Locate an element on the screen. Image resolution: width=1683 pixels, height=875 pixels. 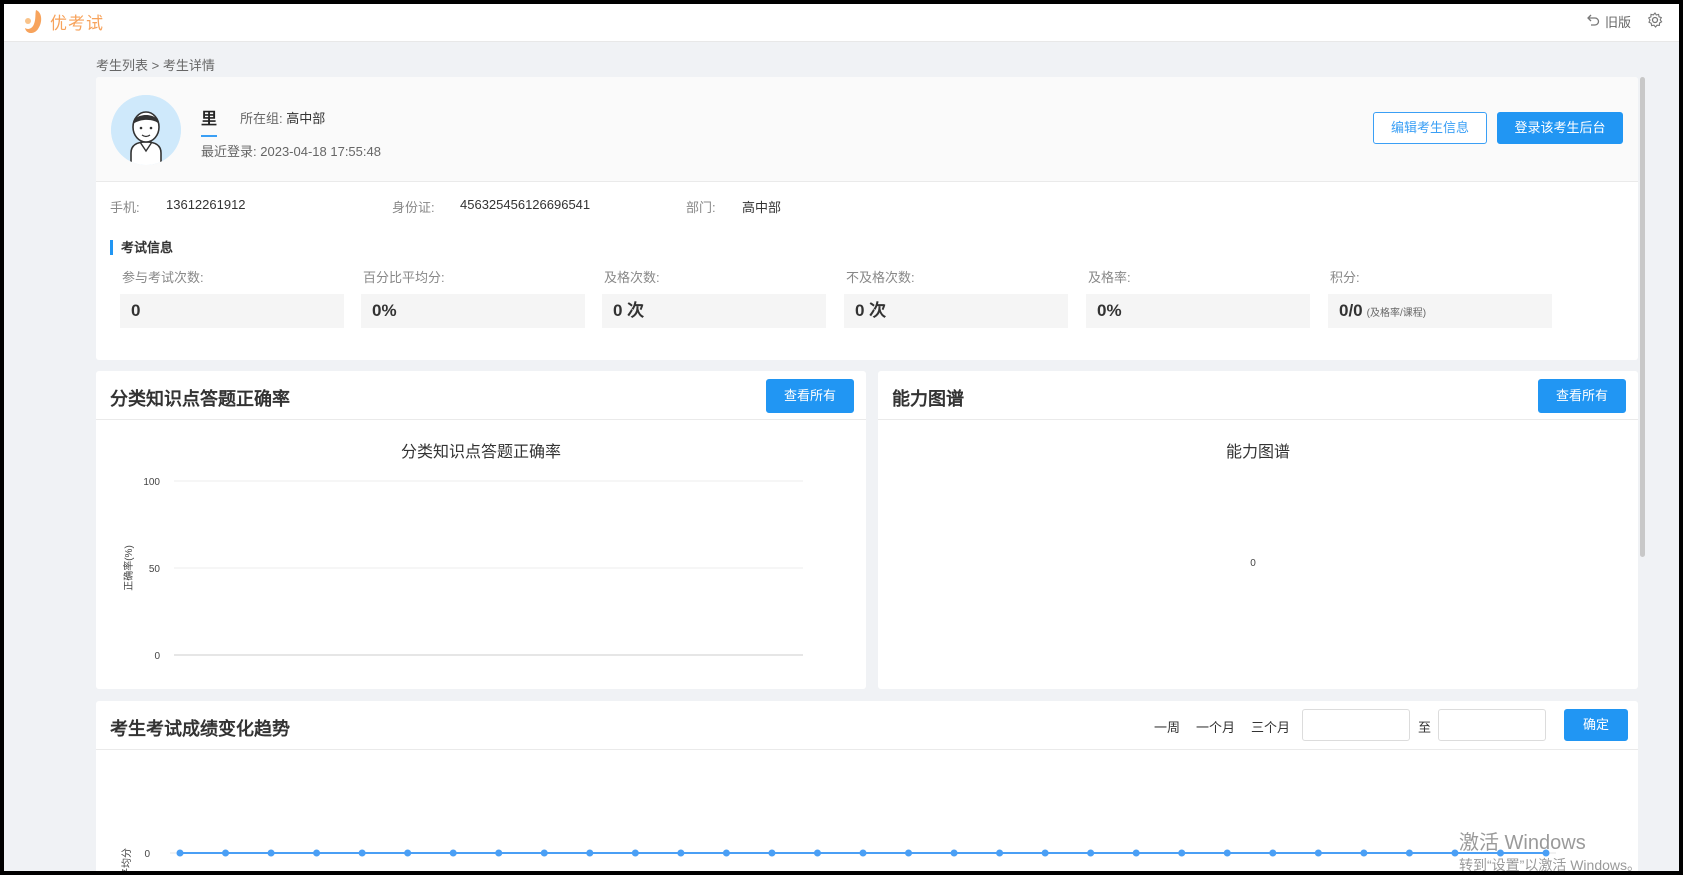
undo-icon is located at coordinates (1593, 21).